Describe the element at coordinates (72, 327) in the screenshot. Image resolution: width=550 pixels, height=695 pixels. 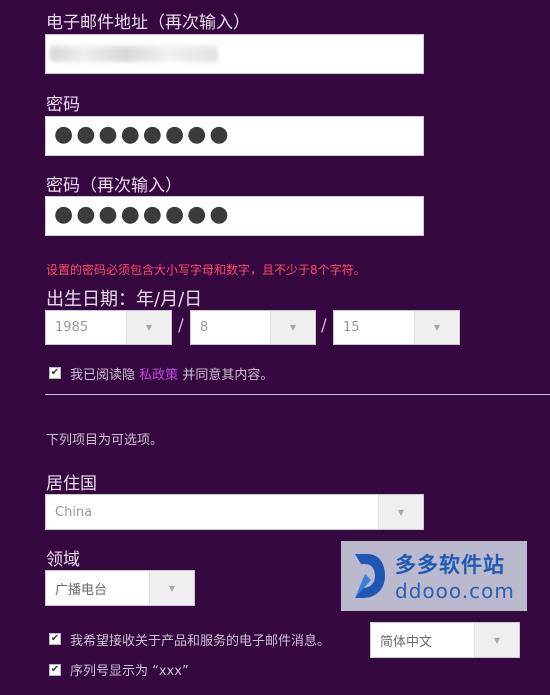
I see `birth-year-value: 1985` at that location.